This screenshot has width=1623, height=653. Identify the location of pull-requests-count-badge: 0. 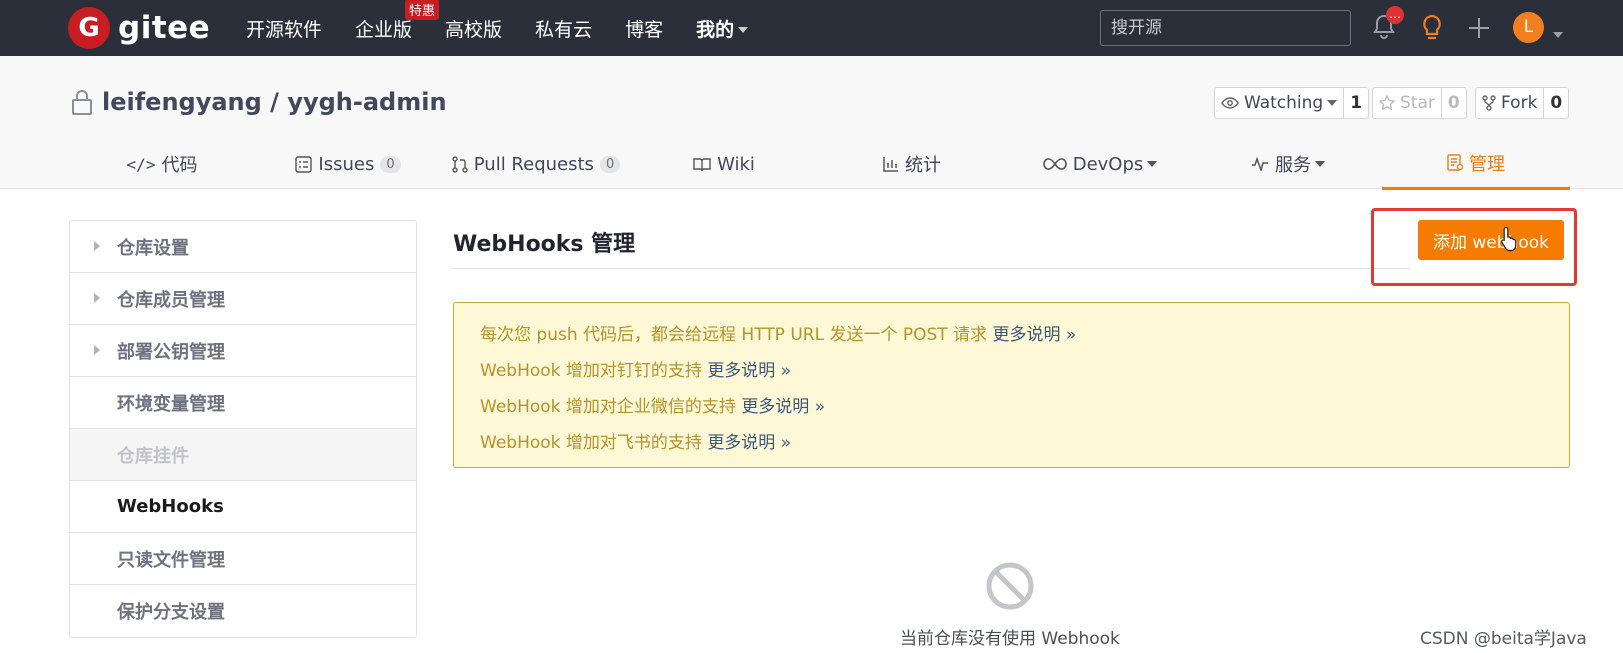
(610, 164).